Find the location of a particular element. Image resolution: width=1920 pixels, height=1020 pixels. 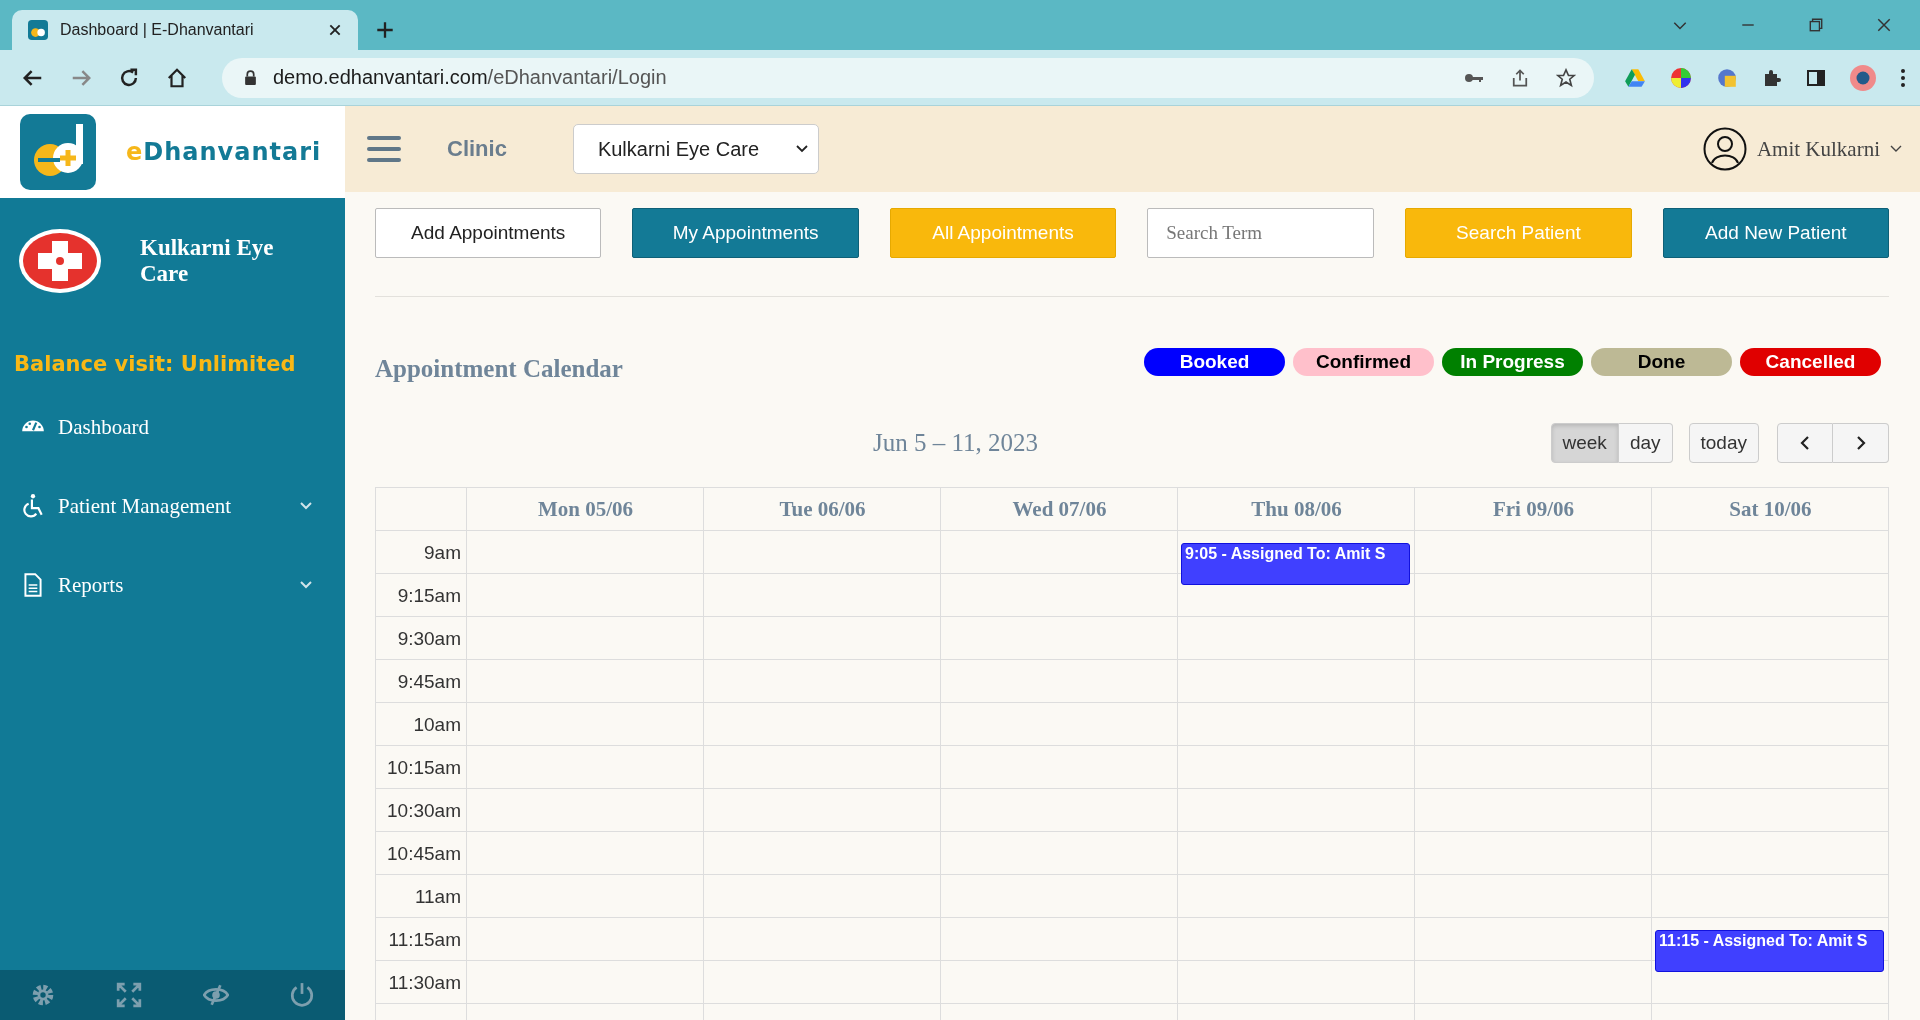

time-label: 10:45am is located at coordinates (424, 853).